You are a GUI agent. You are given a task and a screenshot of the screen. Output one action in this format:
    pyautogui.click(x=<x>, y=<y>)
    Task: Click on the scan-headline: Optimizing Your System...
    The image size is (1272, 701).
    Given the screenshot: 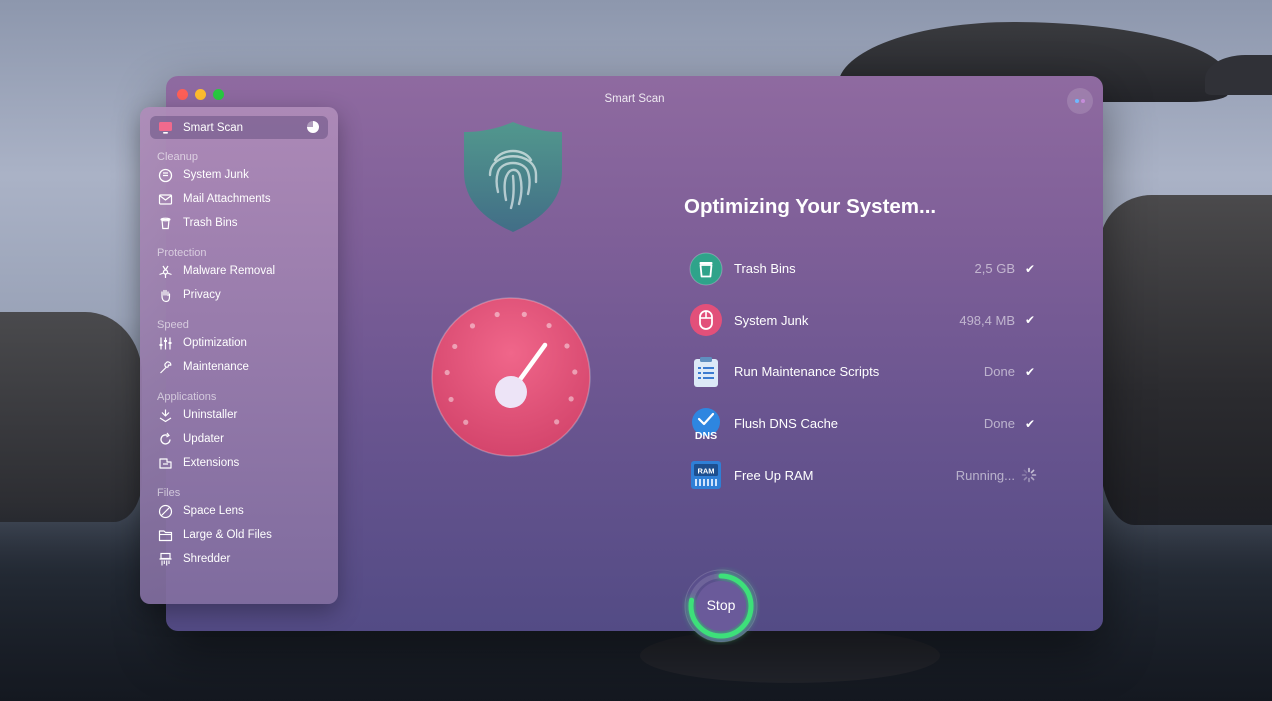 What is the action you would take?
    pyautogui.click(x=810, y=206)
    